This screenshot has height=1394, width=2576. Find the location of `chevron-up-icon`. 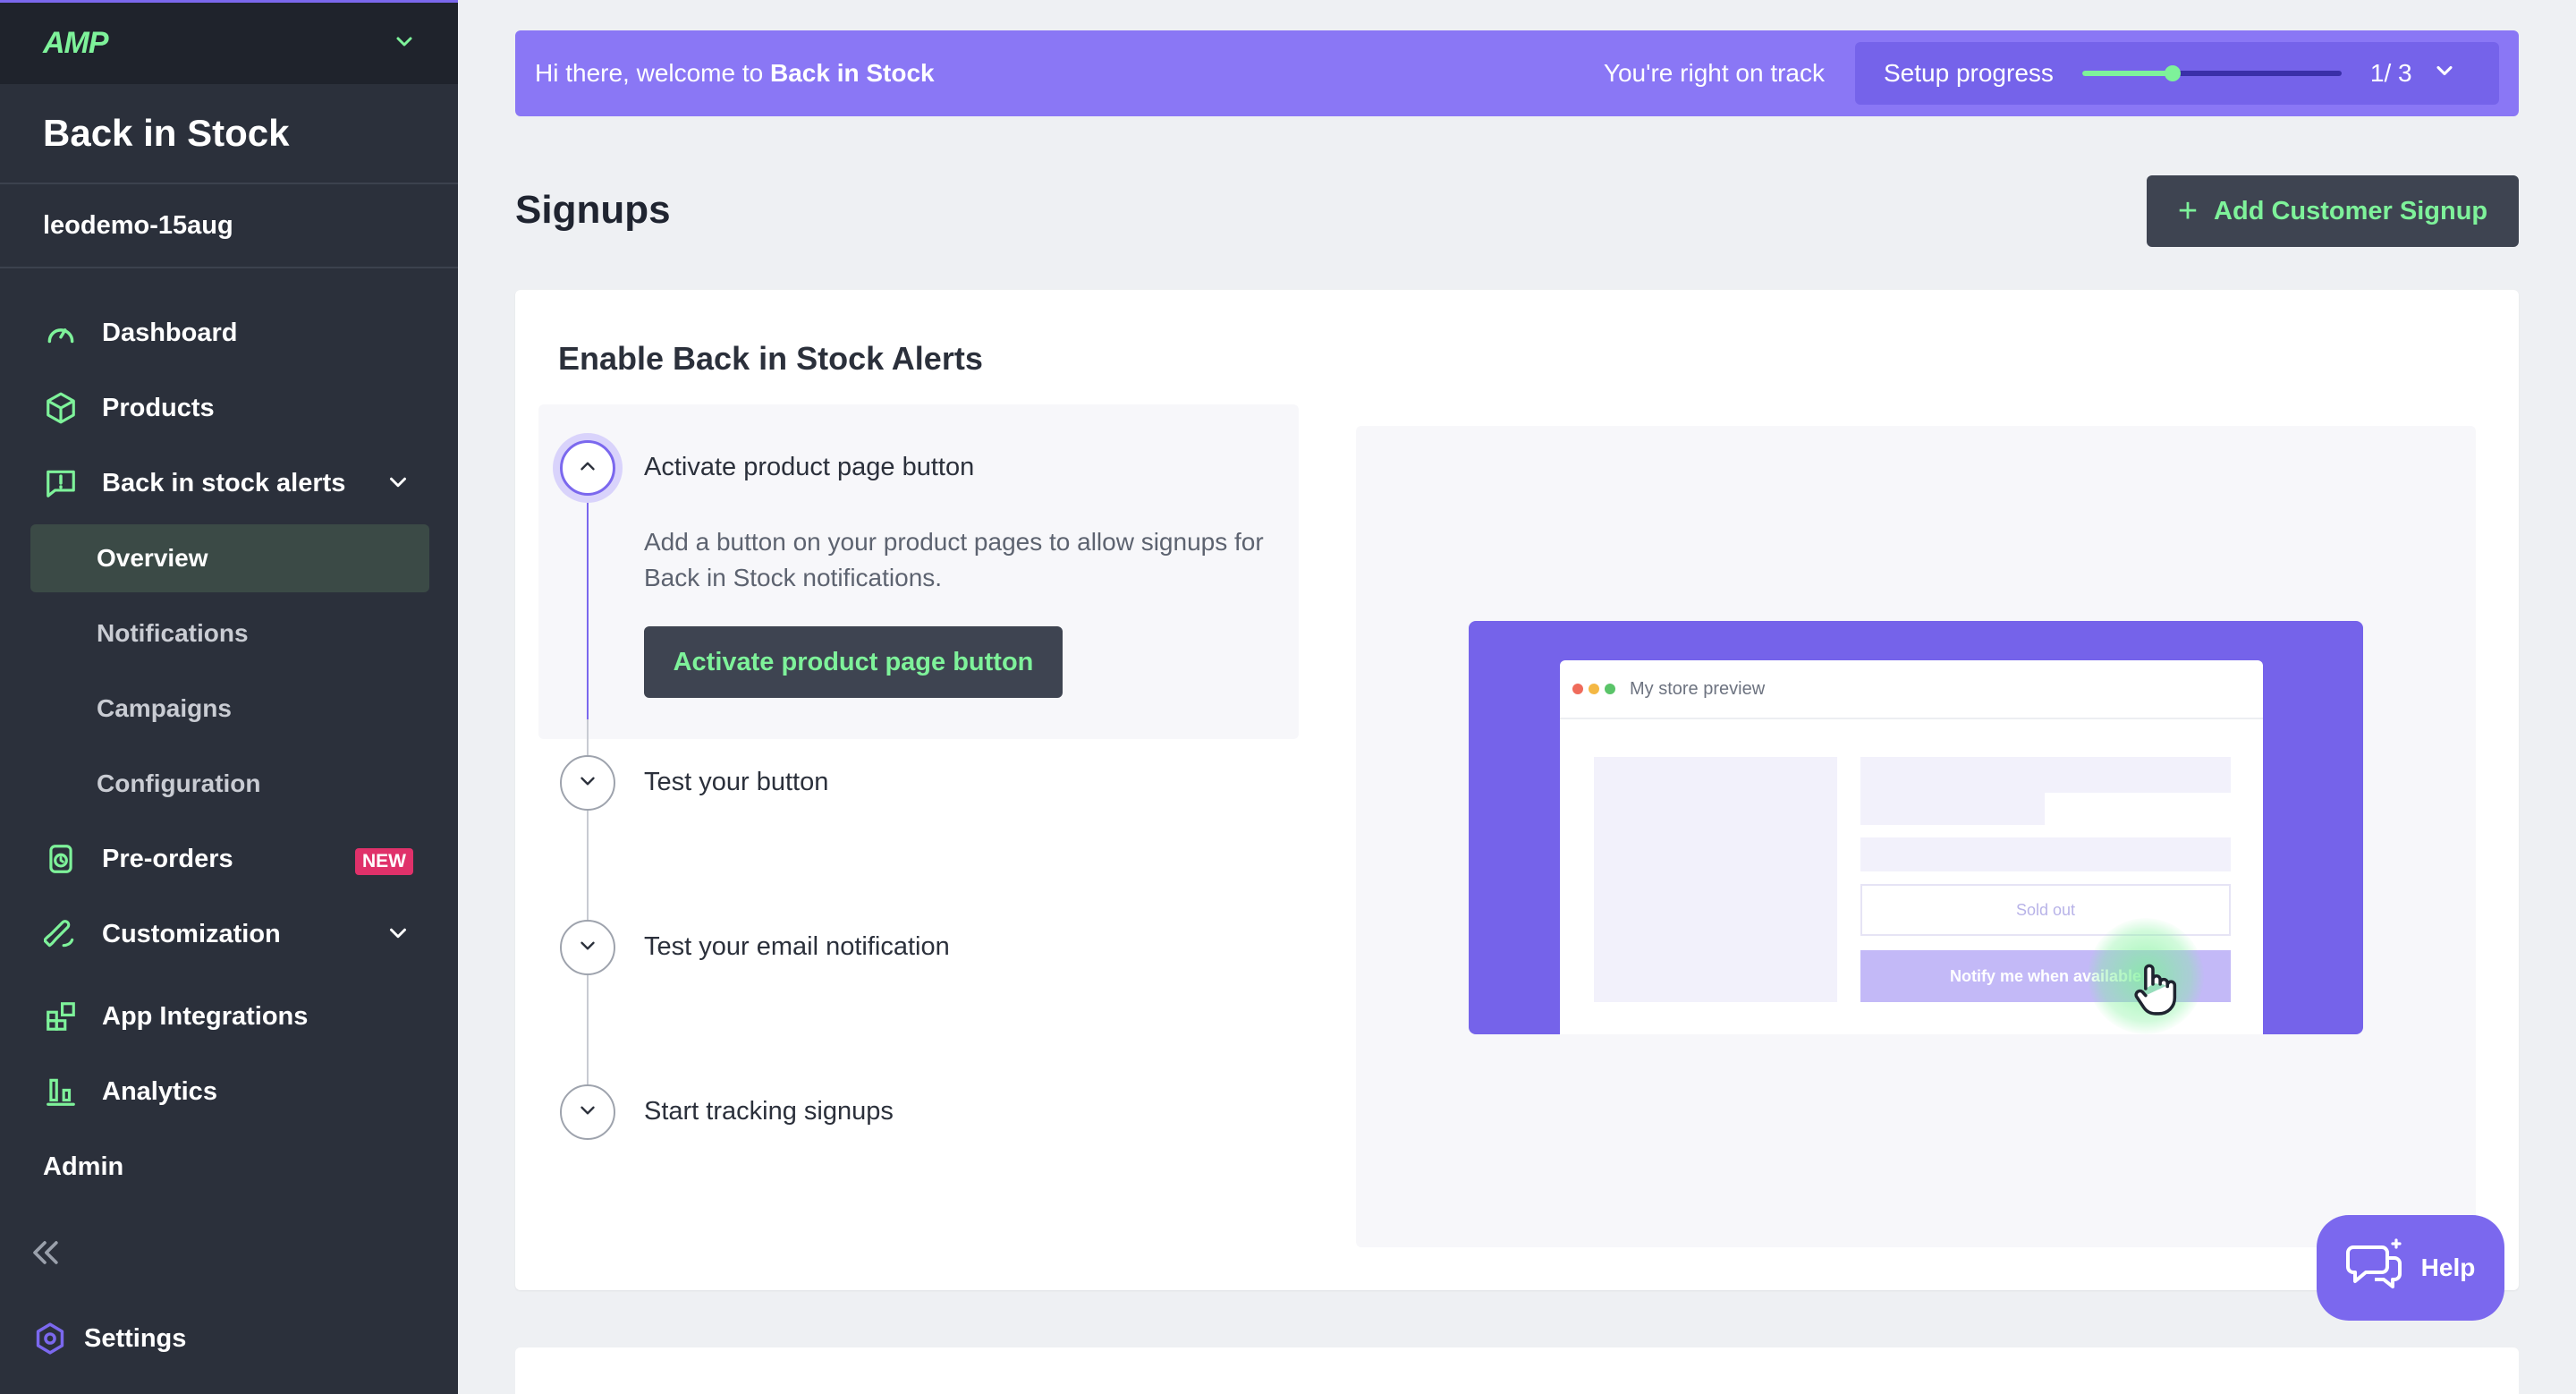

chevron-up-icon is located at coordinates (587, 468).